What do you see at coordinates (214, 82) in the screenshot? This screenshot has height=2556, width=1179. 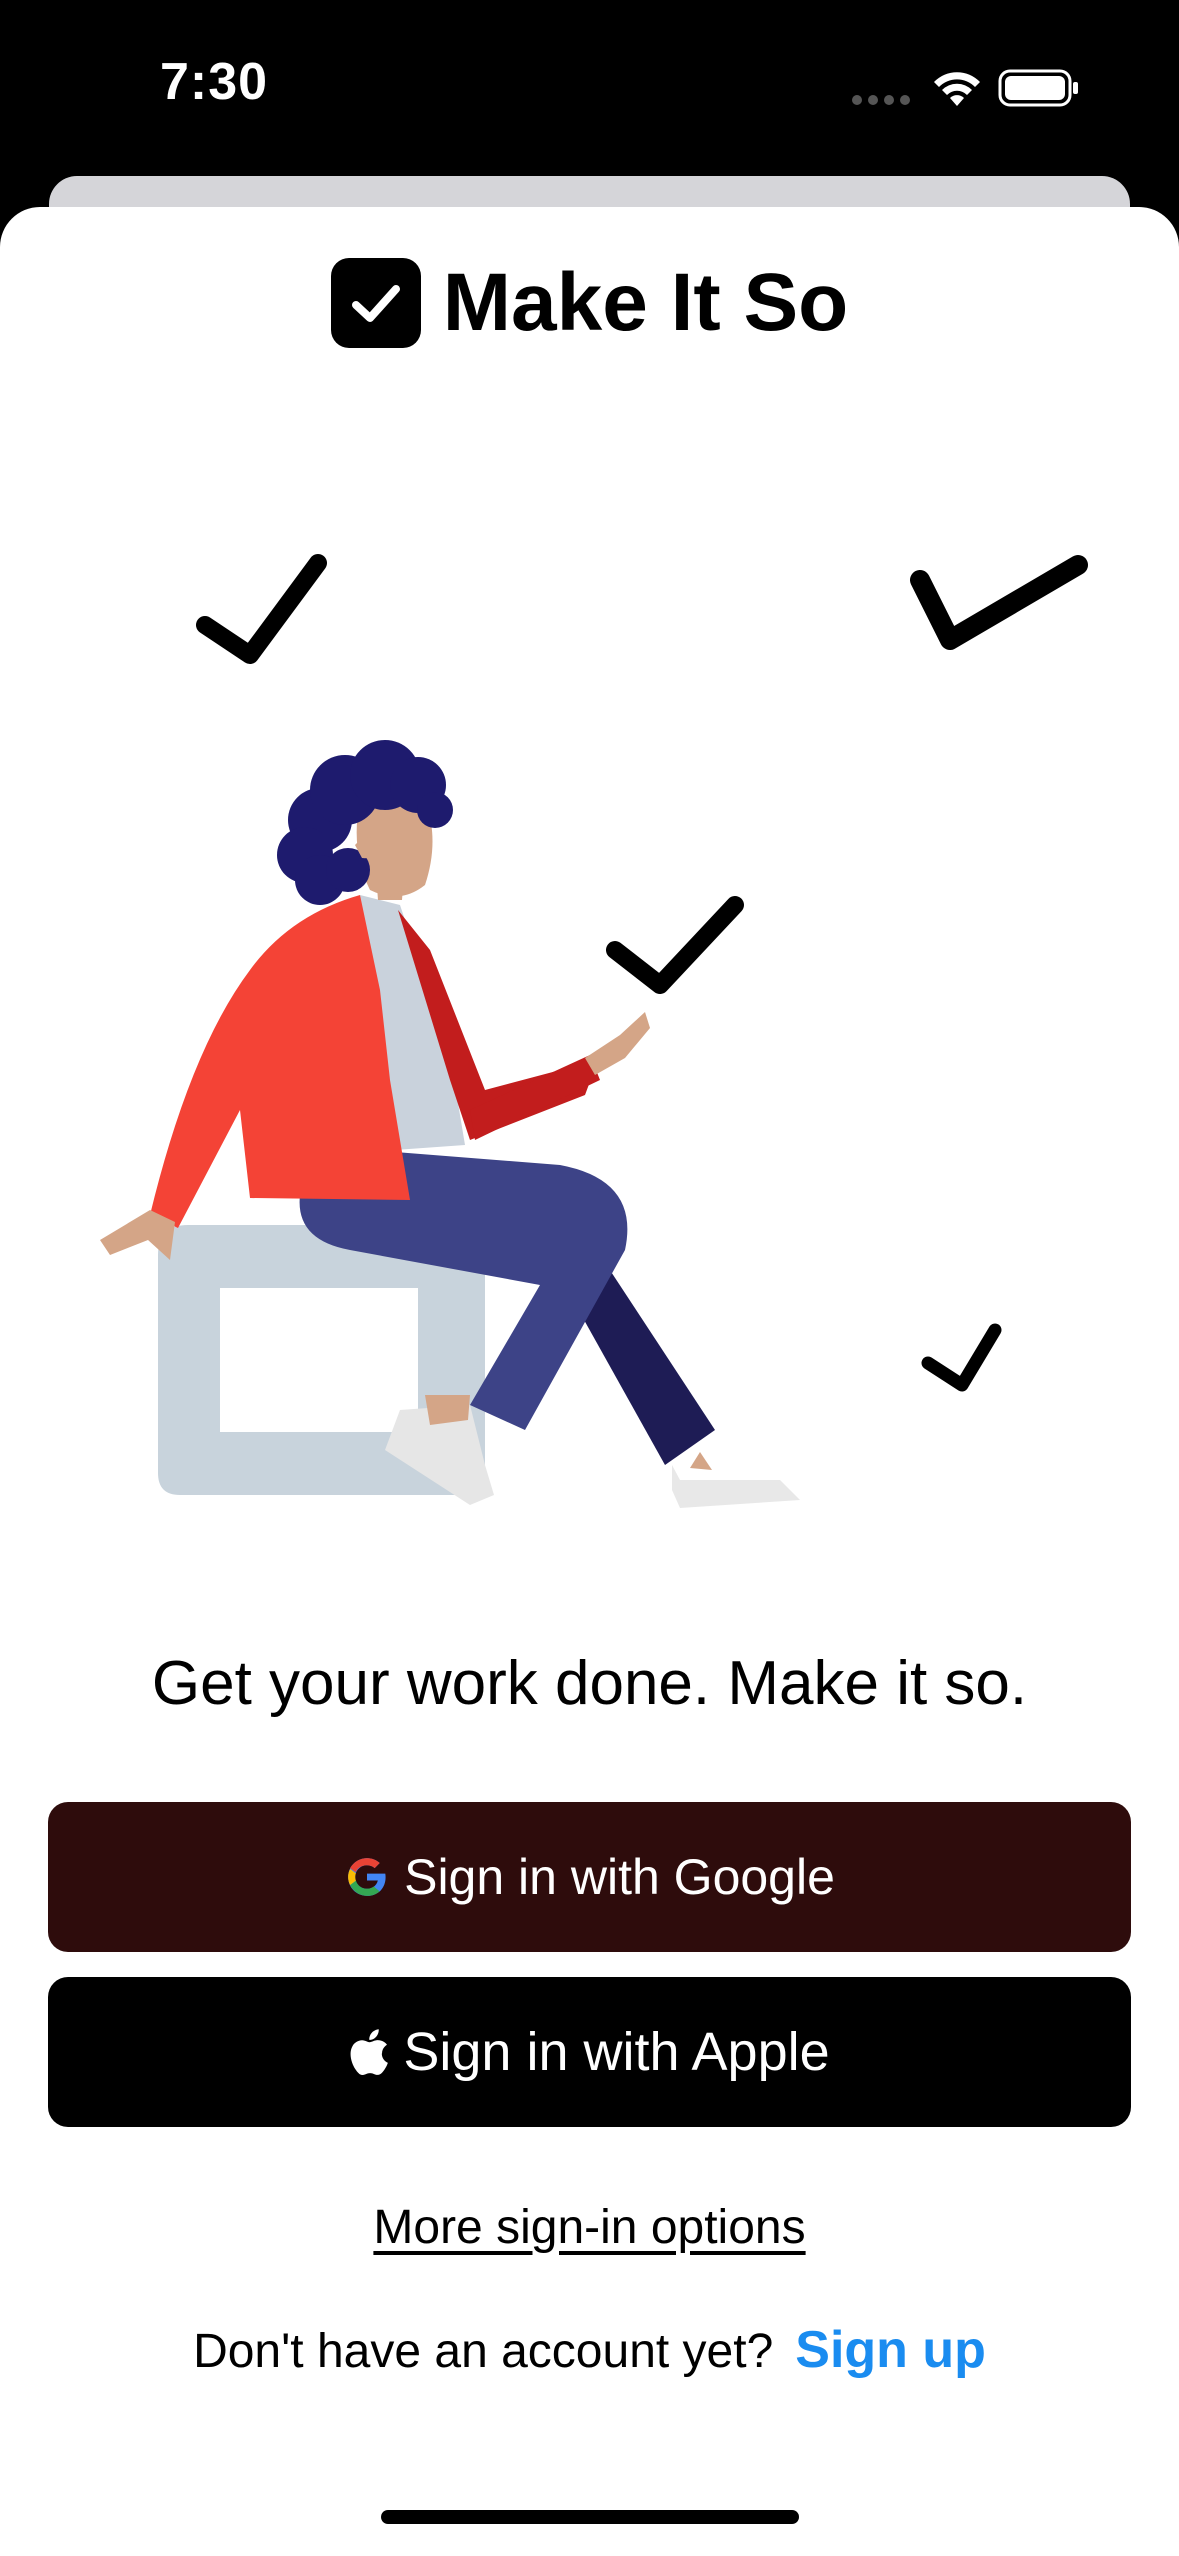 I see `status-time: 7:30` at bounding box center [214, 82].